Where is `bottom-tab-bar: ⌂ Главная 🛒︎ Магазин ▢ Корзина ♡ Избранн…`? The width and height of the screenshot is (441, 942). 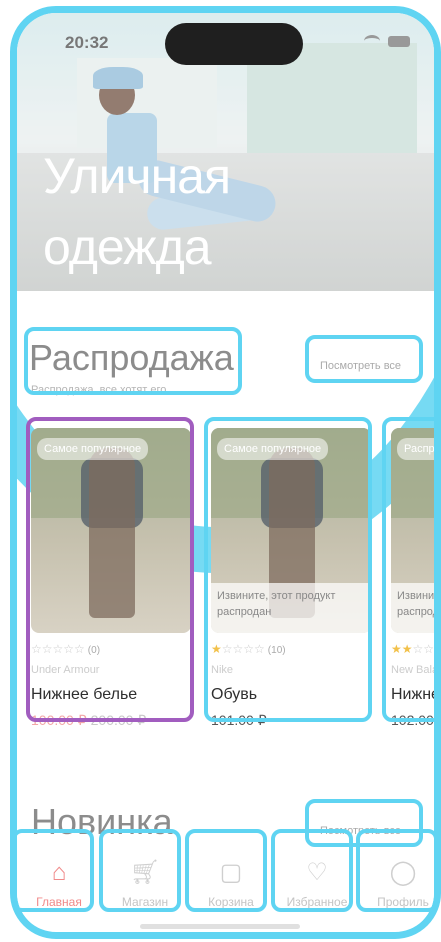
bottom-tab-bar: ⌂ Главная 🛒︎ Магазин ▢ Корзина ♡ Избранн… is located at coordinates (225, 884).